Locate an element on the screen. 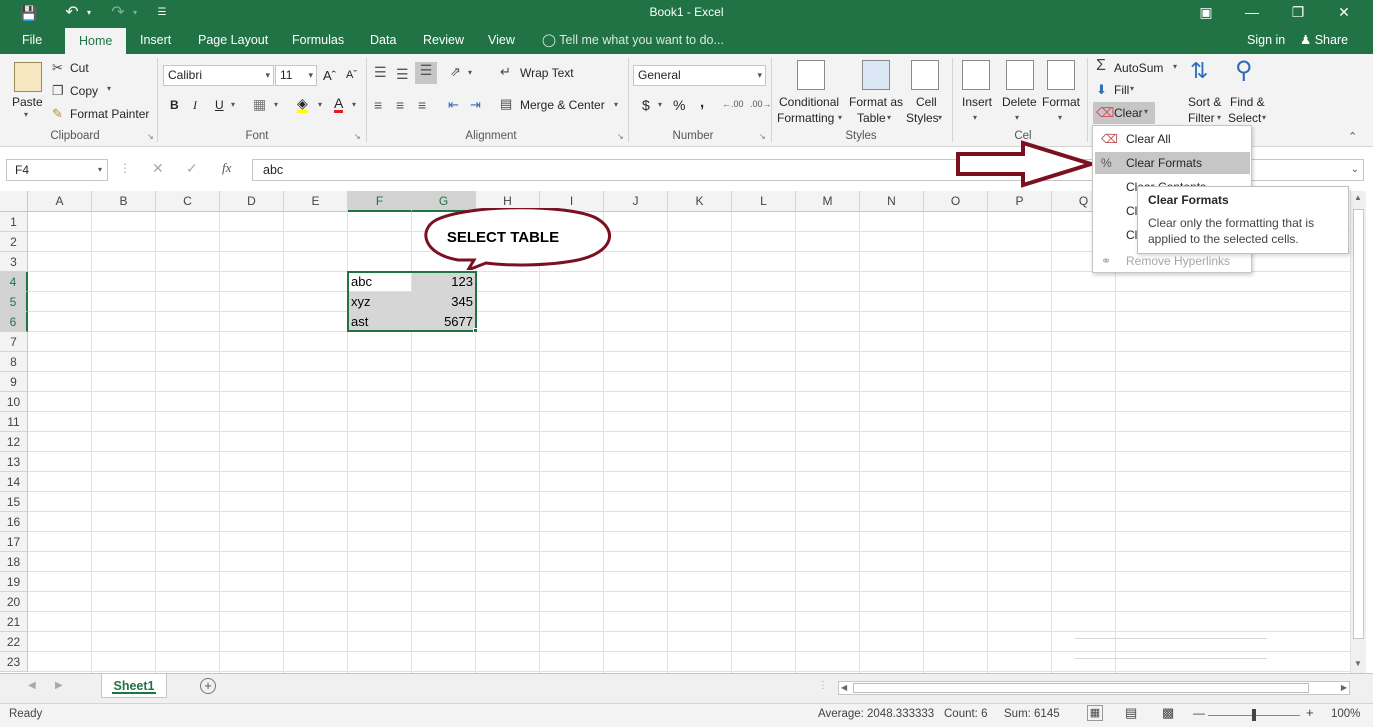 The image size is (1373, 727). font-color-dropdown-icon: ▾ is located at coordinates (354, 104).